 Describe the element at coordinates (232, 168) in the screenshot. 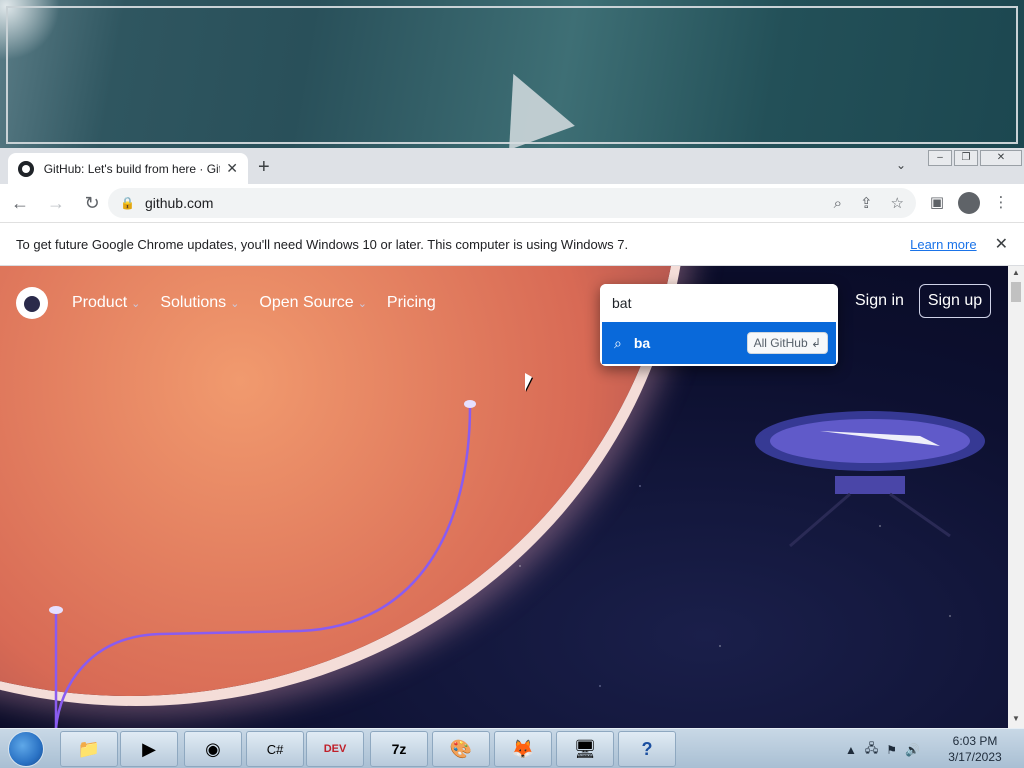

I see `tab-close-icon: ✕` at that location.